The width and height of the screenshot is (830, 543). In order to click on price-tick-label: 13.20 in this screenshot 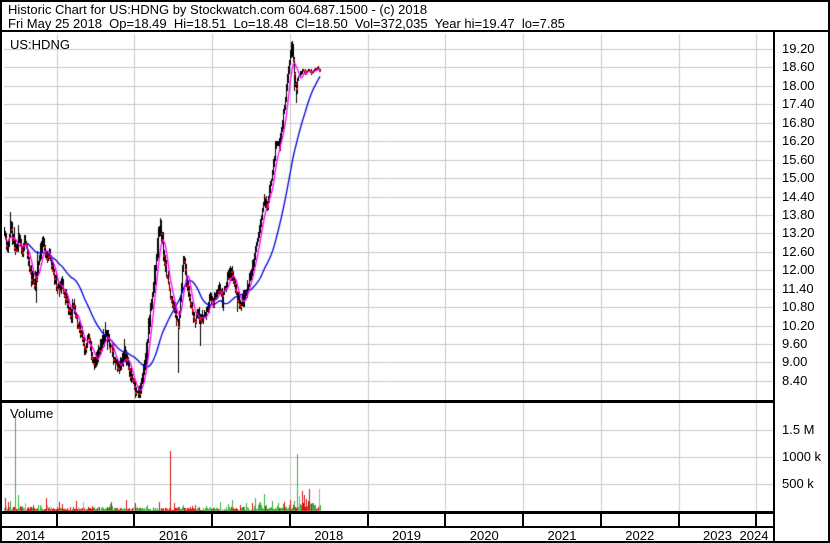, I will do `click(798, 233)`.